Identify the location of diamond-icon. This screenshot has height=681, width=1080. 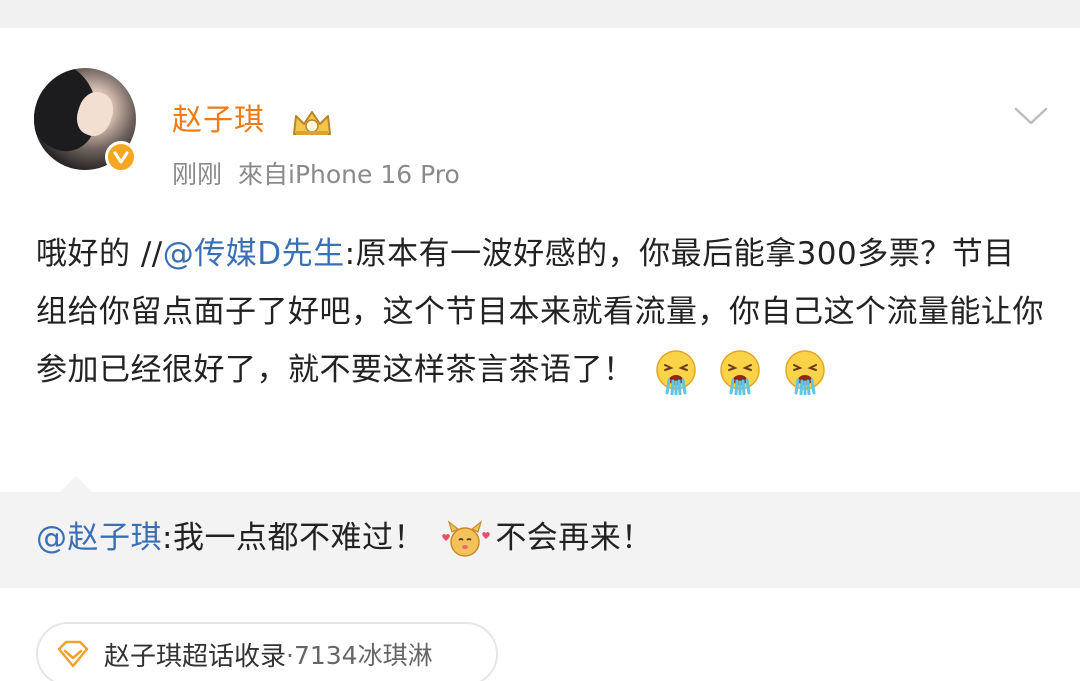
(73, 654).